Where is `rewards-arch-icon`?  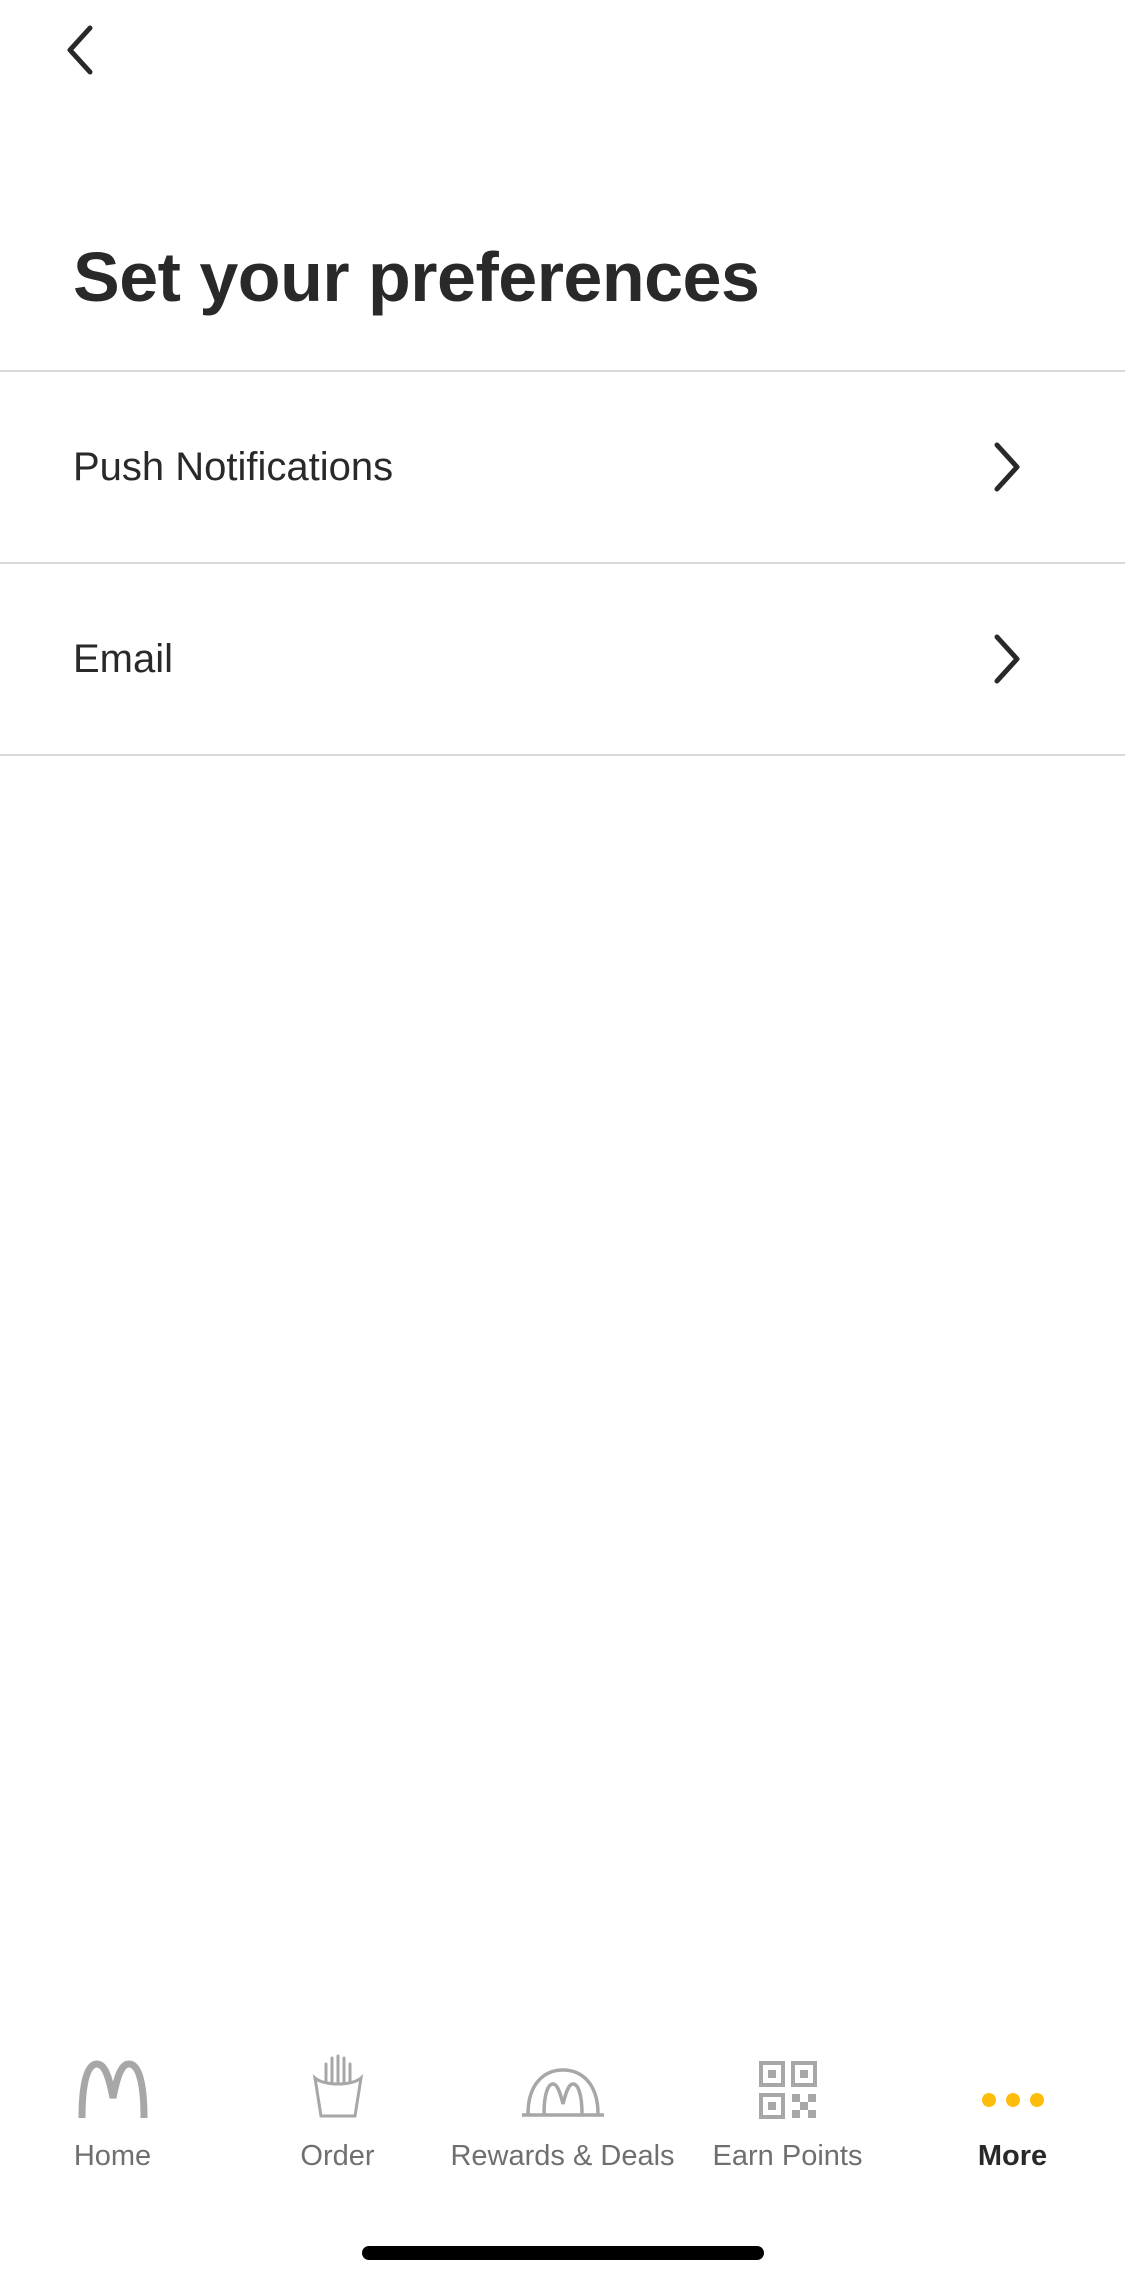
rewards-arch-icon is located at coordinates (563, 2080).